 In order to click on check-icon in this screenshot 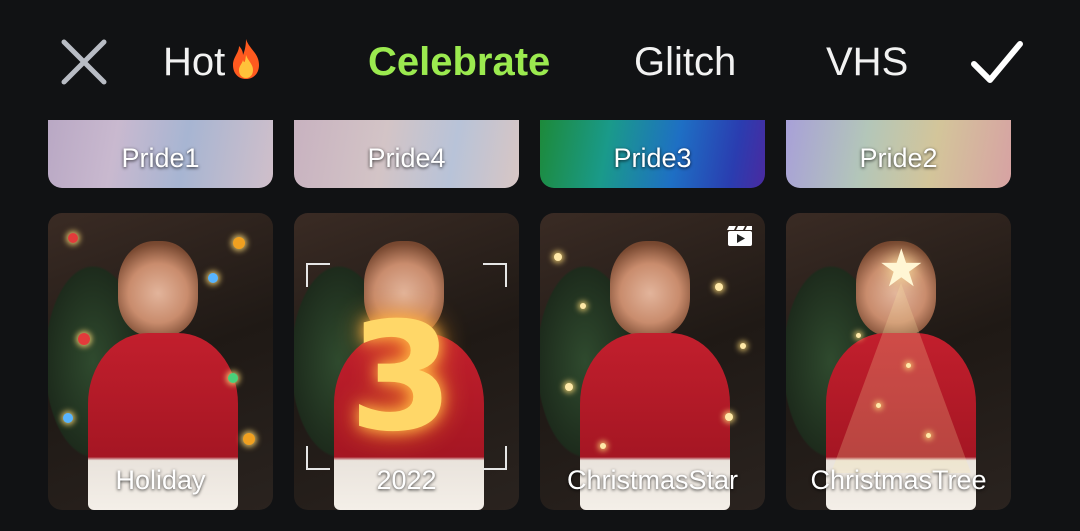, I will do `click(997, 62)`.